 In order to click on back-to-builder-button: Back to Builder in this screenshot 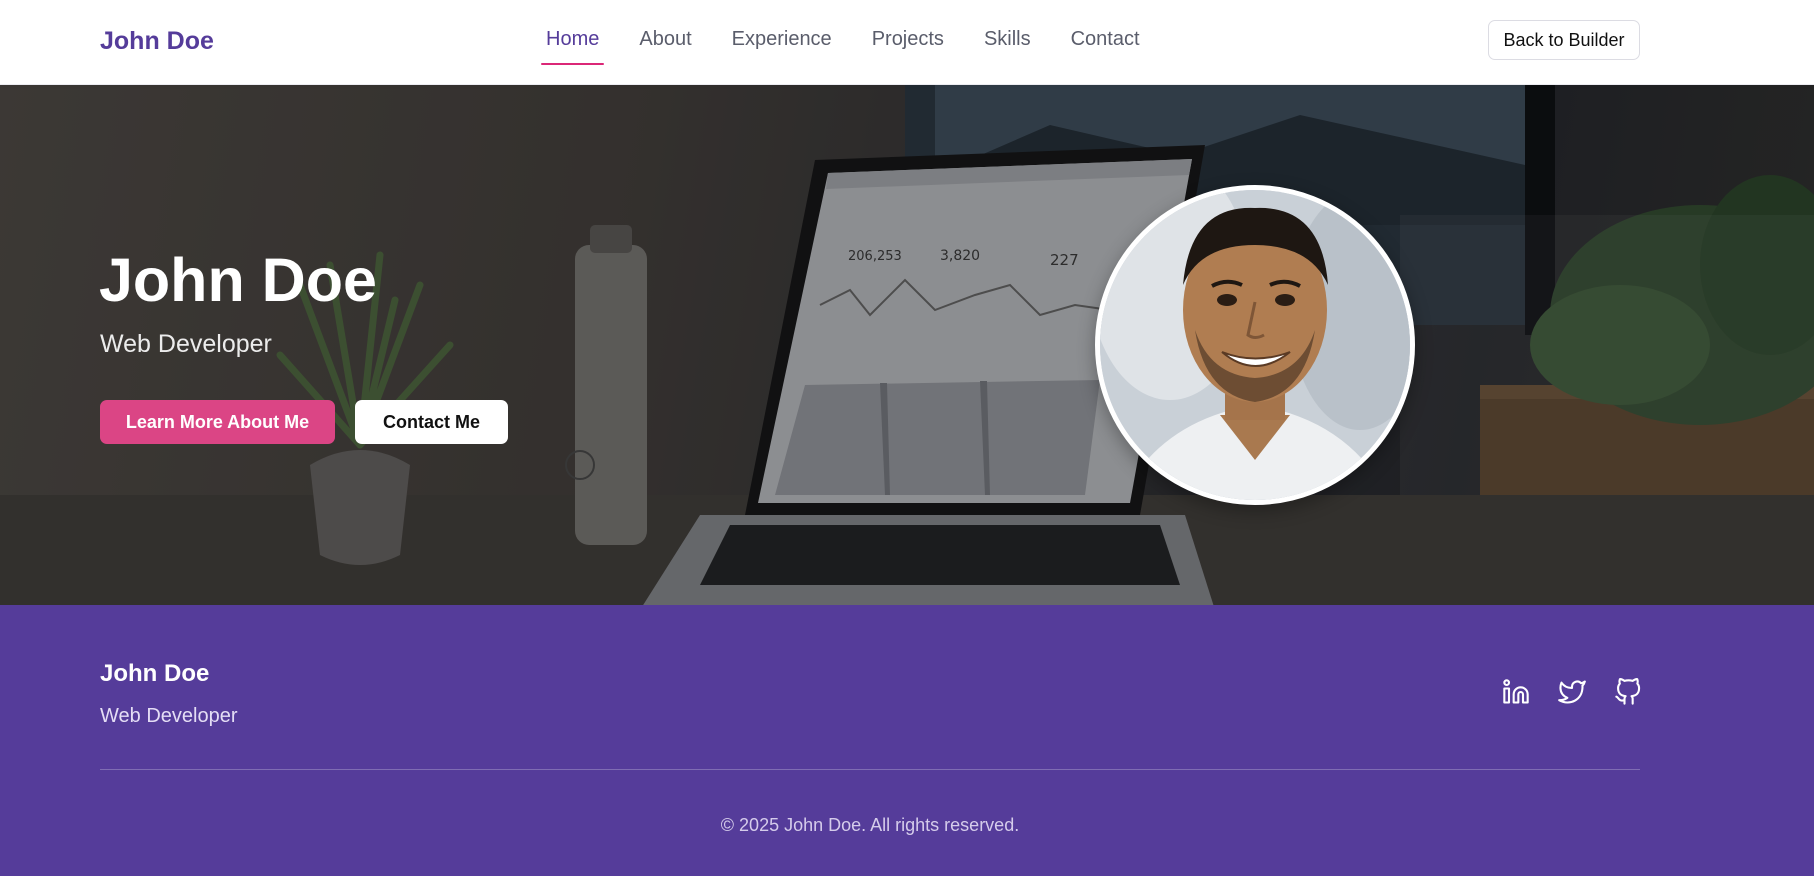, I will do `click(1564, 40)`.